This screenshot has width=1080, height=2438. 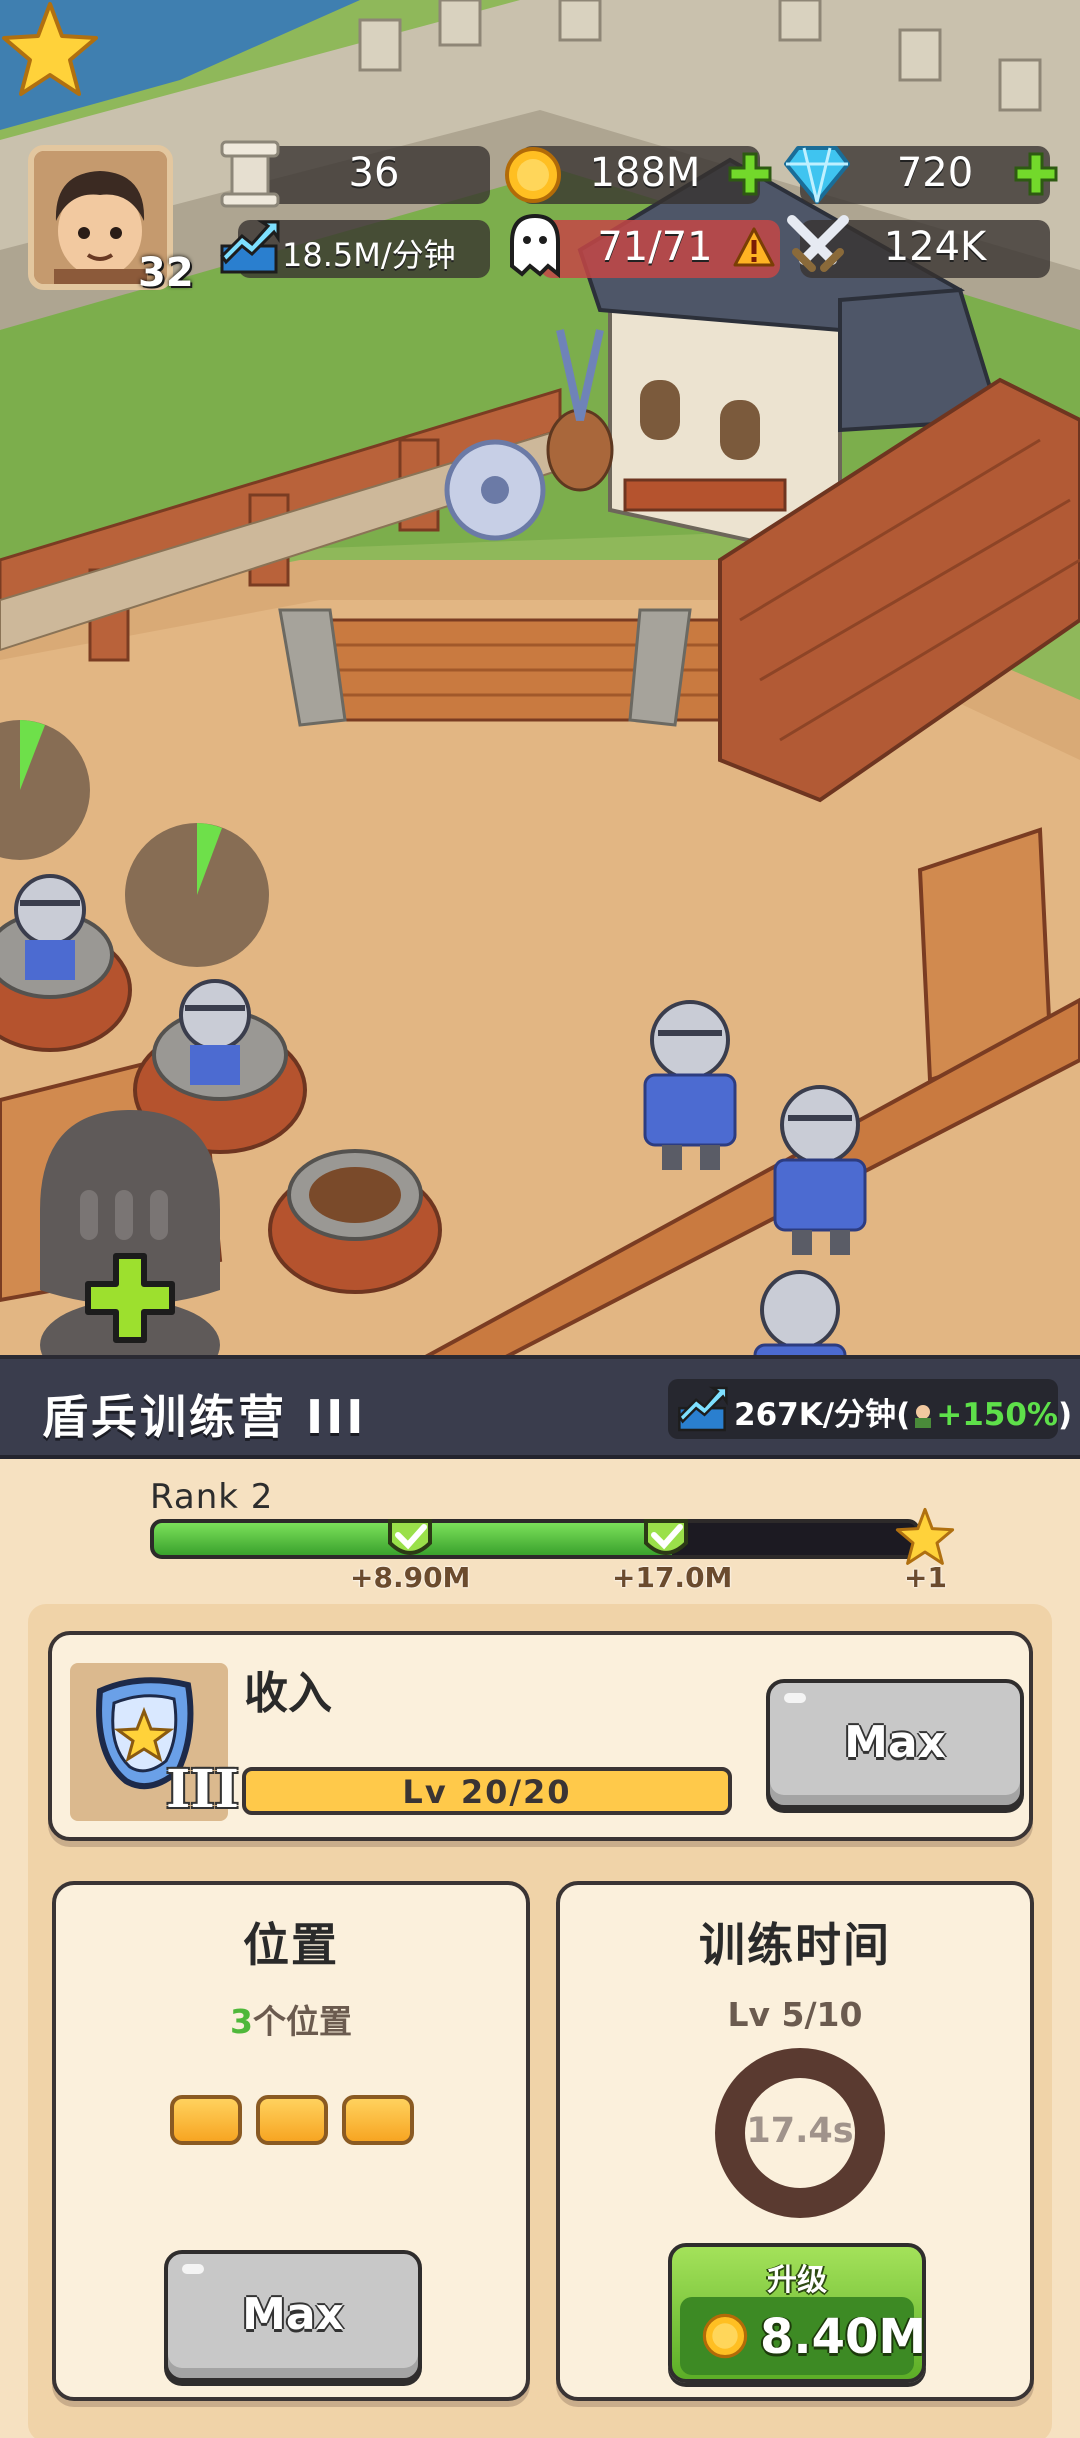 I want to click on slots-title: 位置, so click(x=291, y=1945).